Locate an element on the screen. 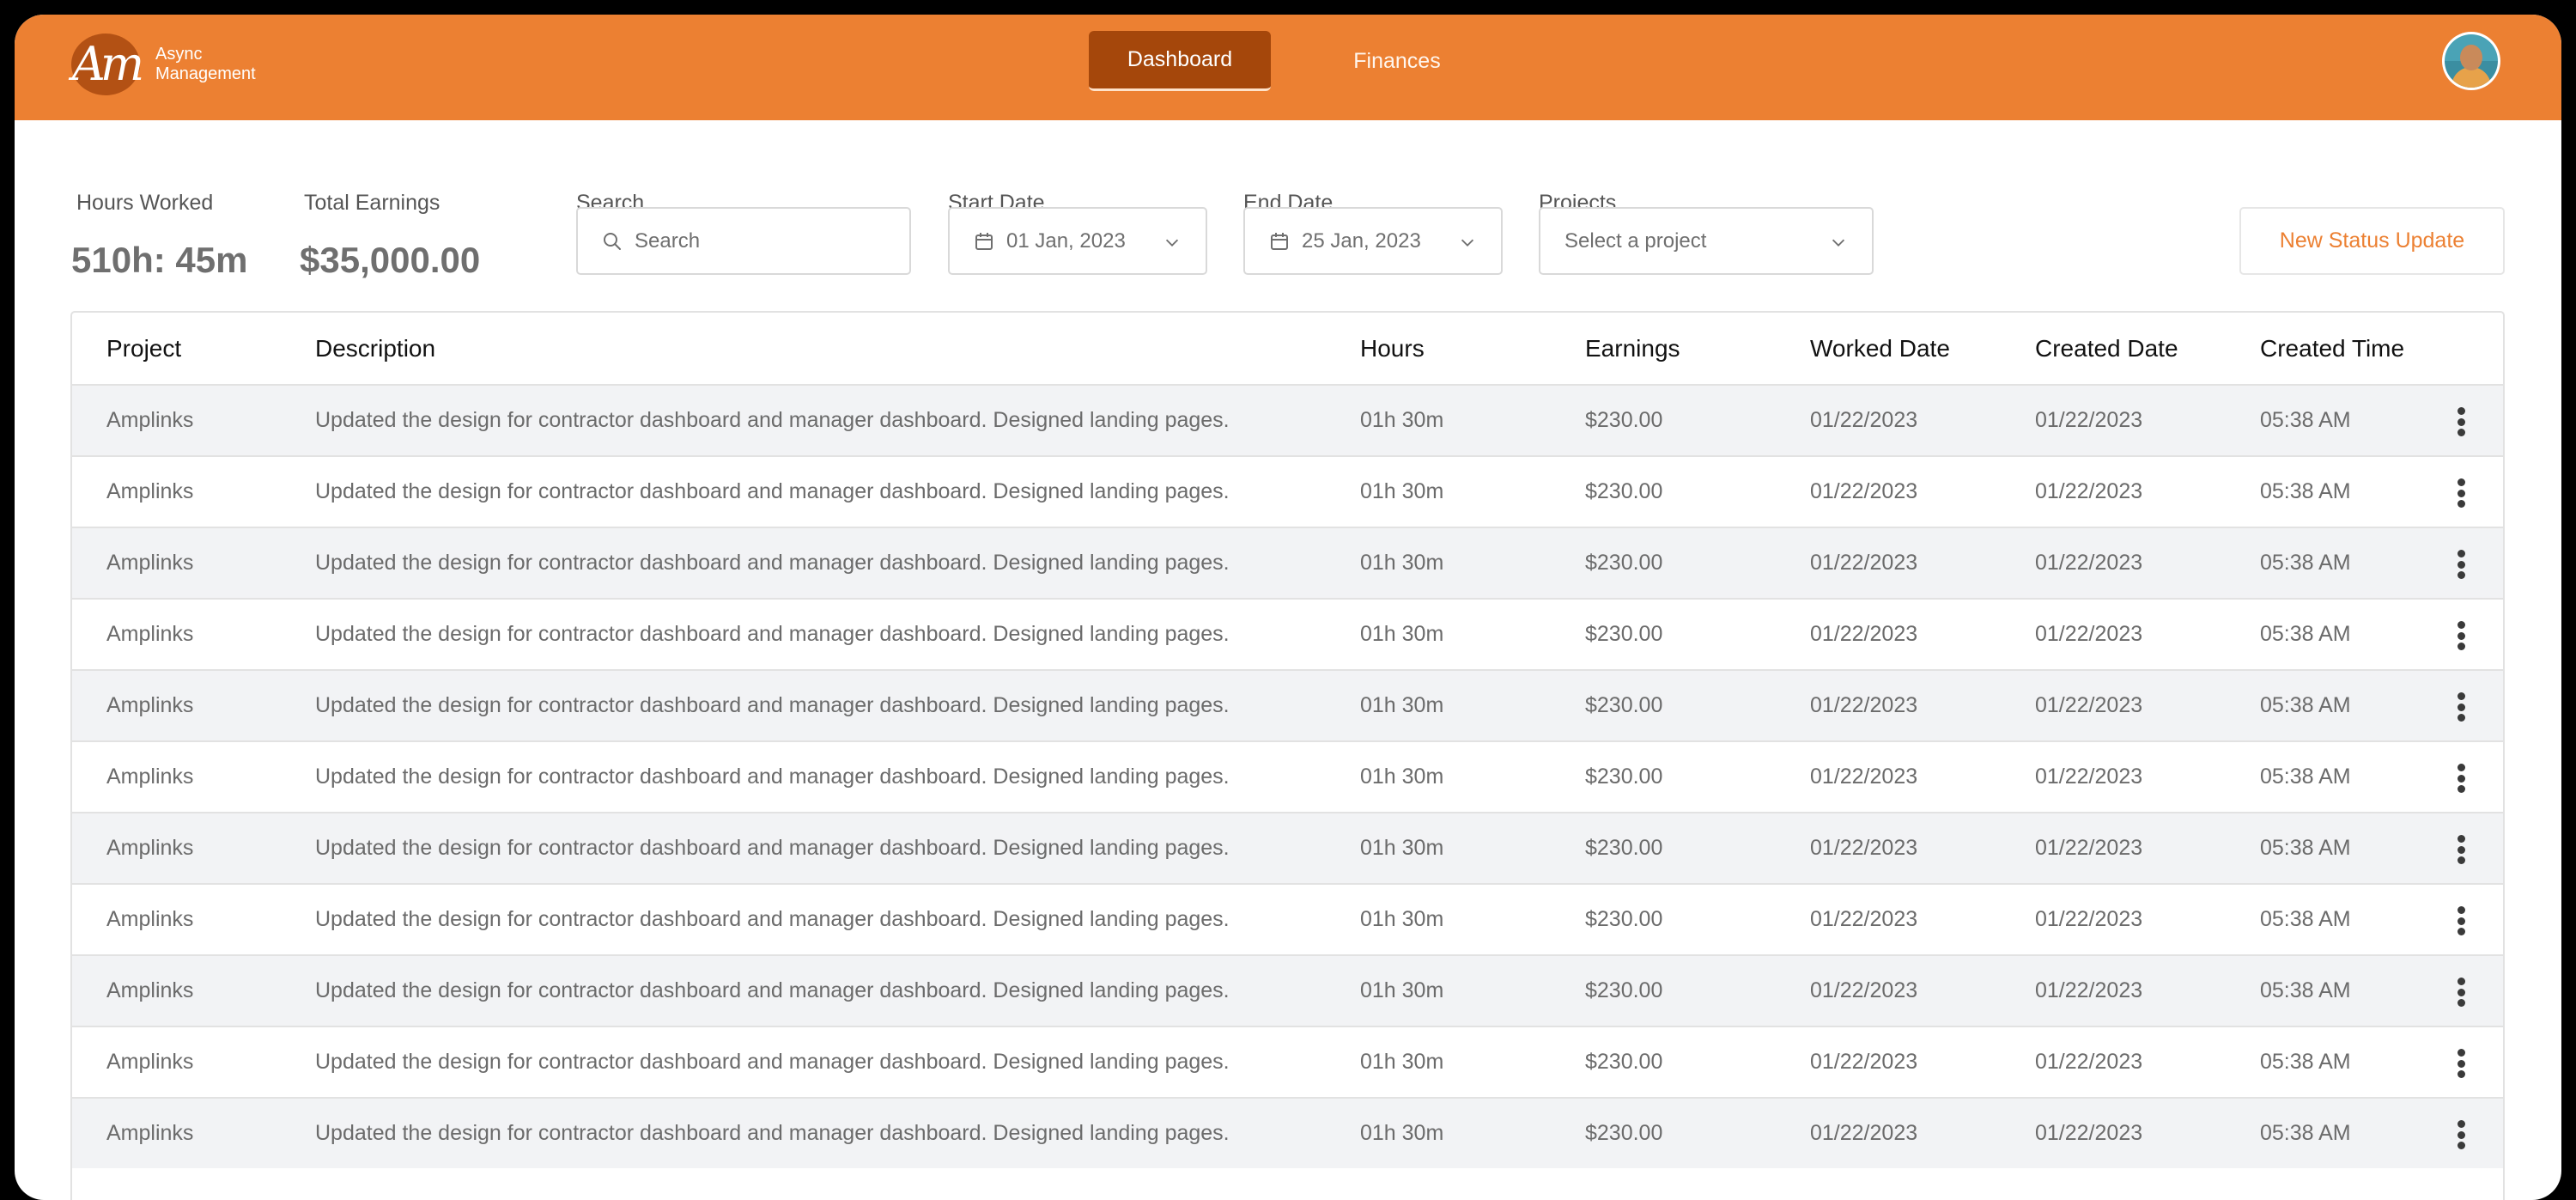  column-header-description: Description is located at coordinates (375, 348).